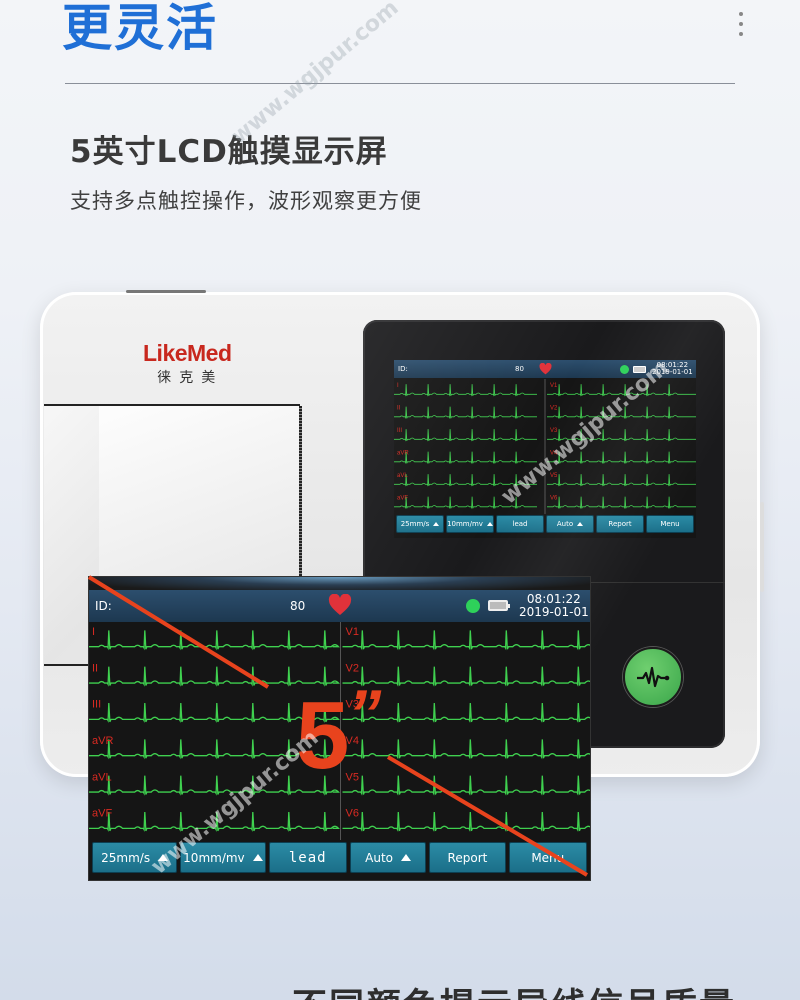  I want to click on toolbar-button-auto: Auto, so click(388, 857).